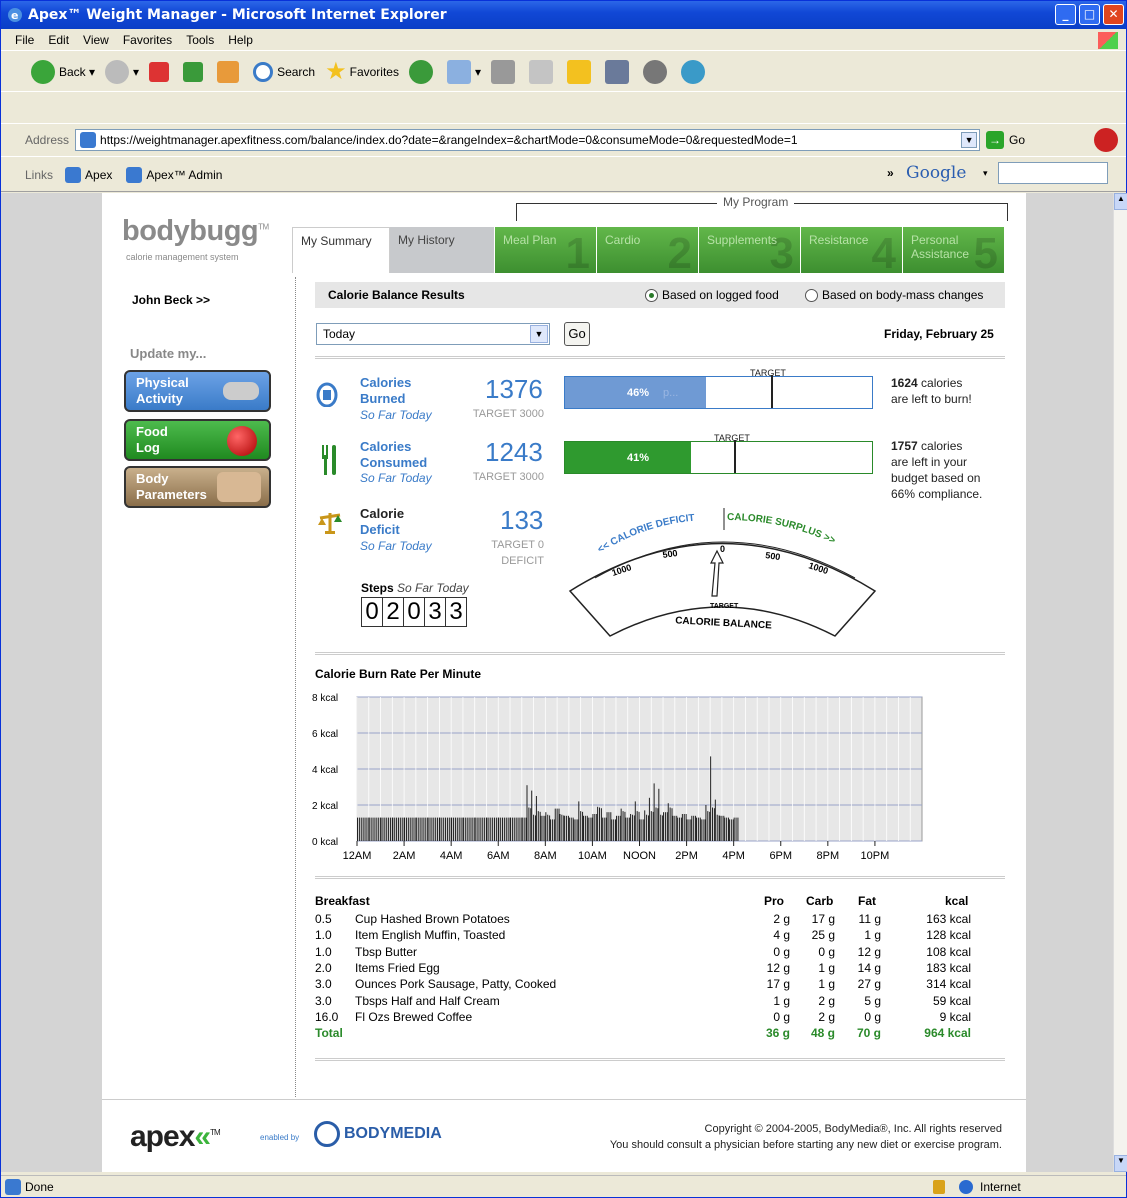  I want to click on stop-button, so click(161, 71).